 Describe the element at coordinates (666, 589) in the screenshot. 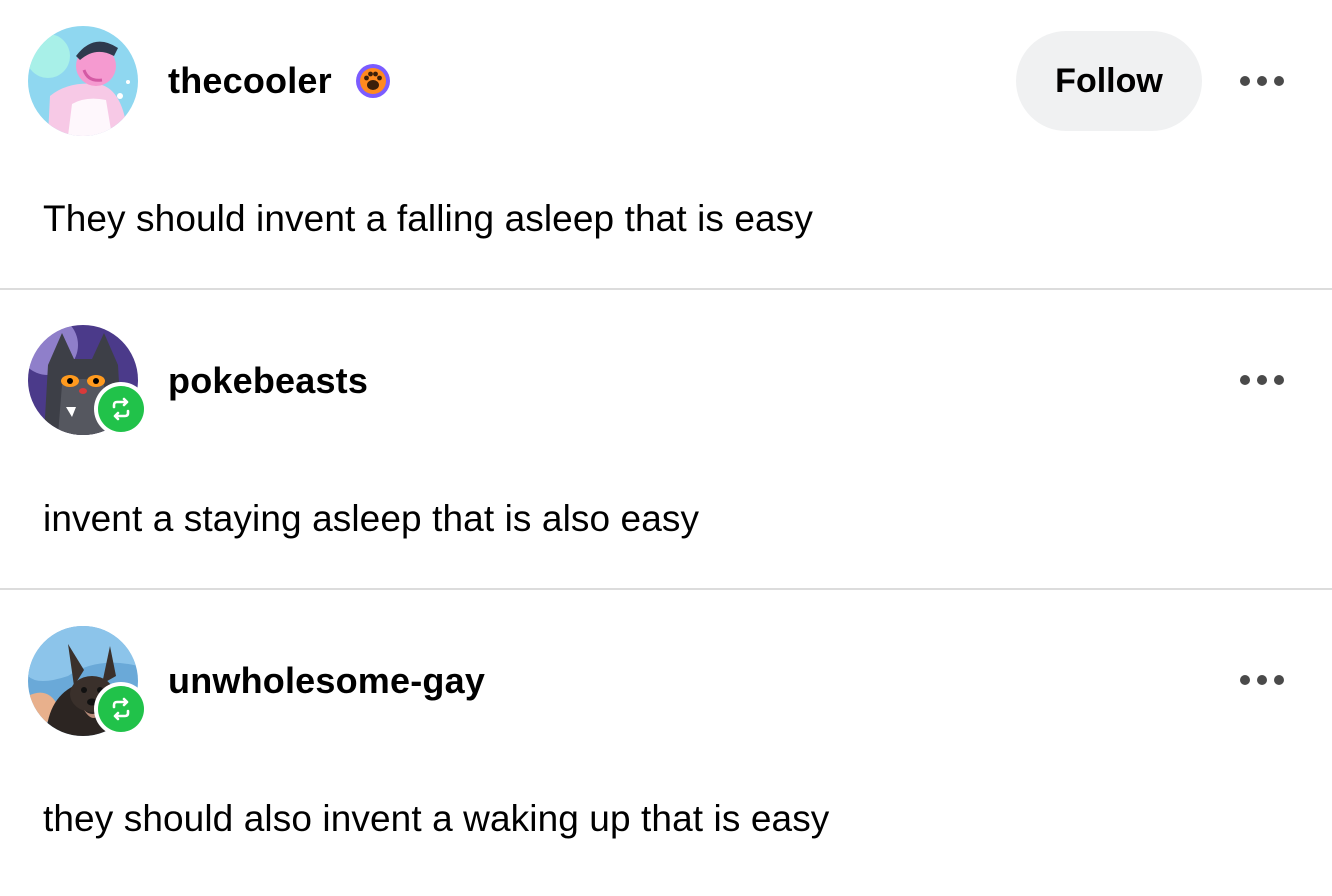

I see `divider` at that location.